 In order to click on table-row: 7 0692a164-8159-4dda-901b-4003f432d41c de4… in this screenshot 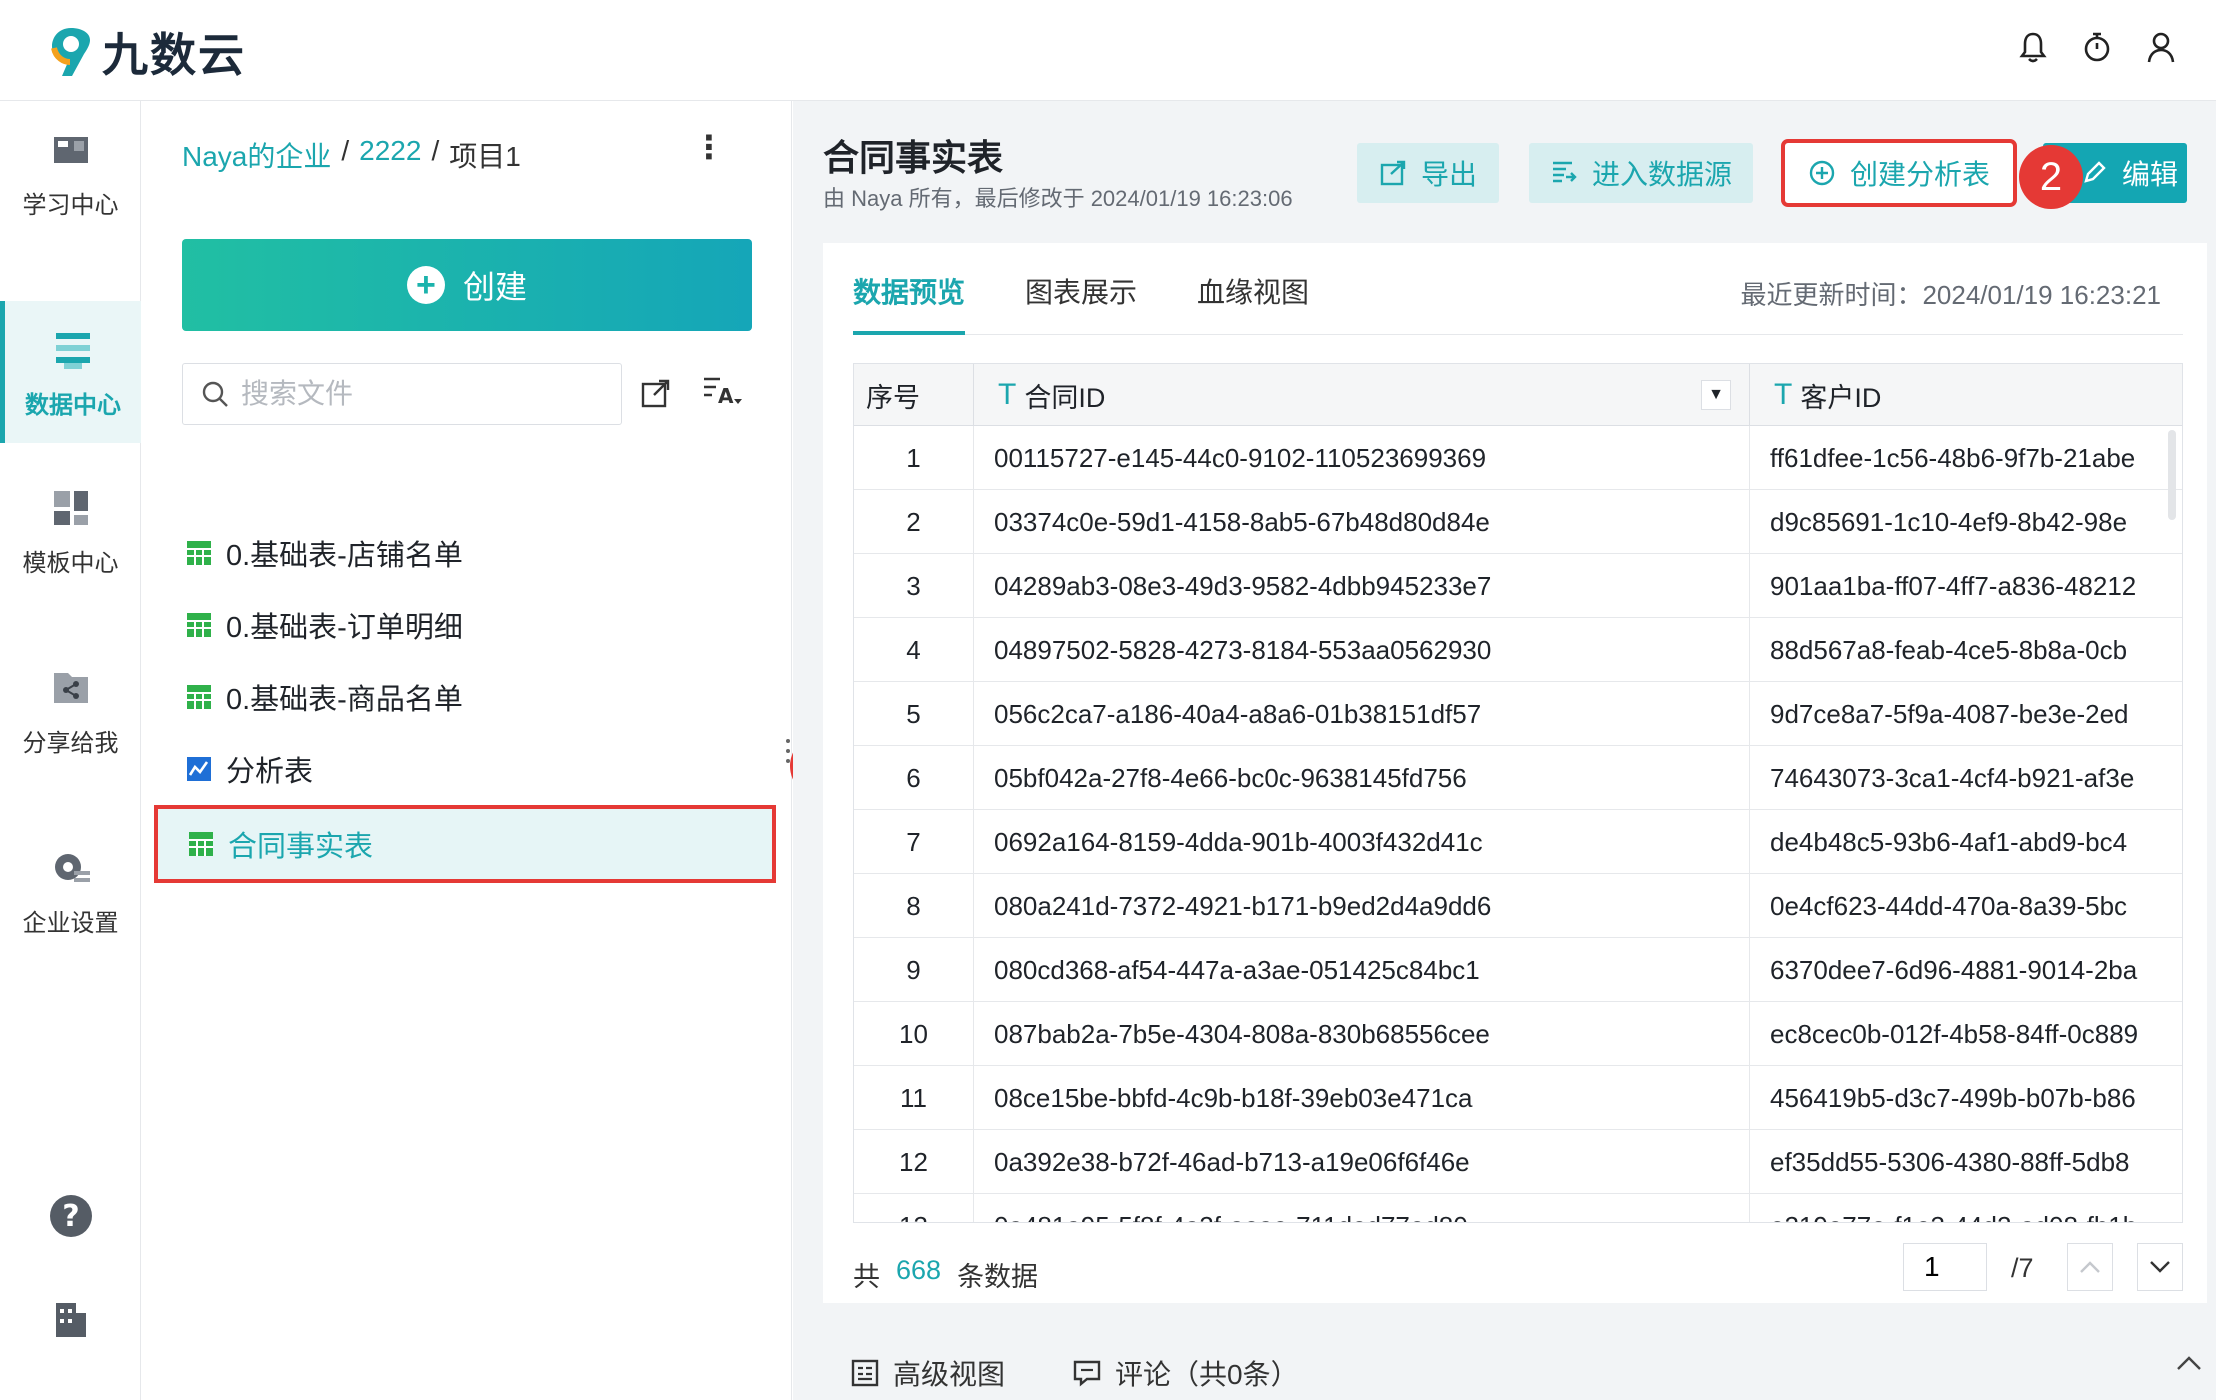, I will do `click(1518, 842)`.